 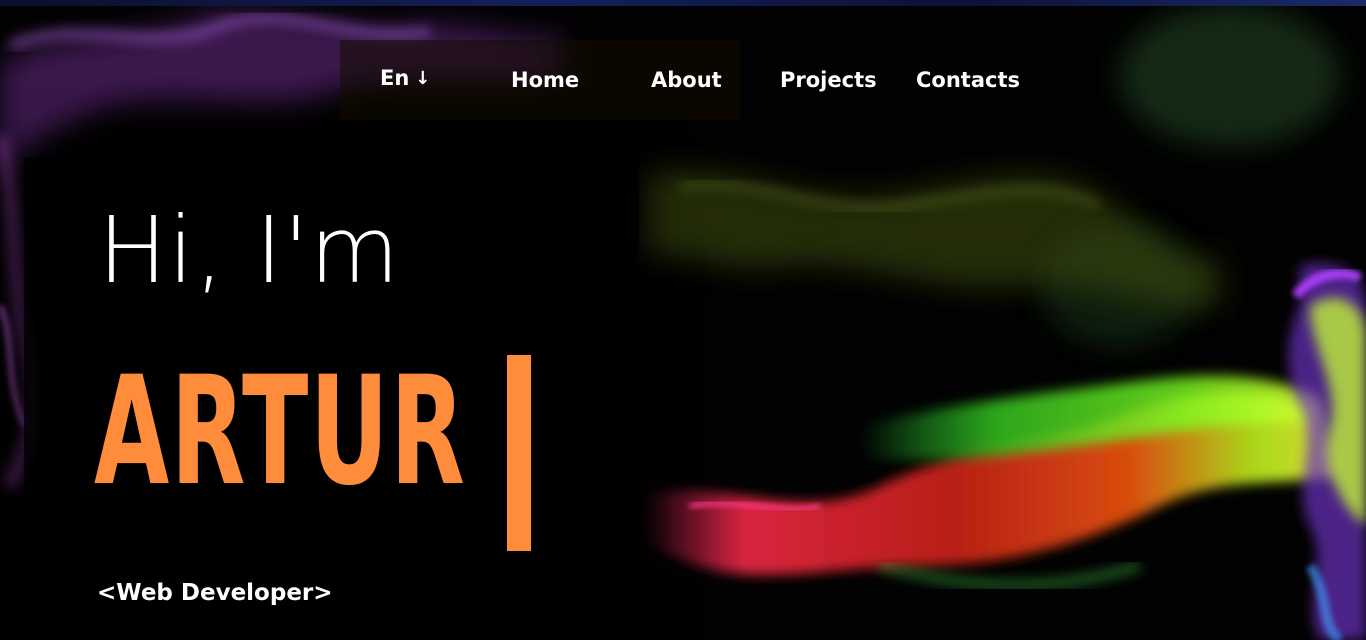 I want to click on nav-link-home: Home, so click(x=545, y=80).